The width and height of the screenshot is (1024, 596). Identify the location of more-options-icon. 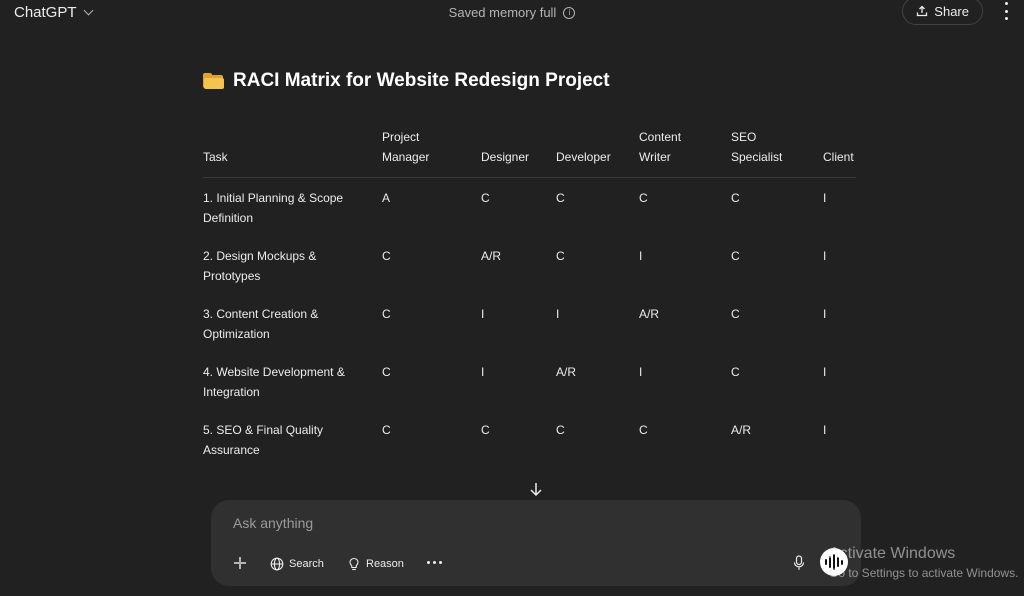
(1006, 11).